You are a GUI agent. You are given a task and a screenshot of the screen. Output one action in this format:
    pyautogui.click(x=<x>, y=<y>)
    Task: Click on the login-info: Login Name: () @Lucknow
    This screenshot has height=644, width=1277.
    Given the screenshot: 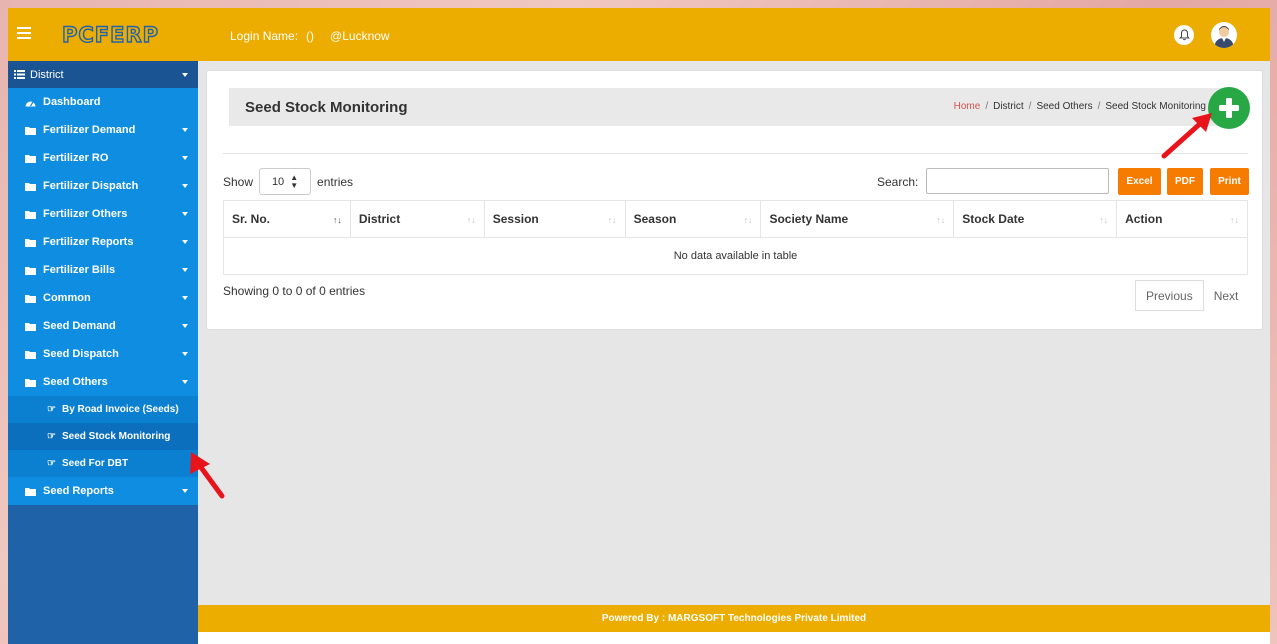 What is the action you would take?
    pyautogui.click(x=310, y=36)
    